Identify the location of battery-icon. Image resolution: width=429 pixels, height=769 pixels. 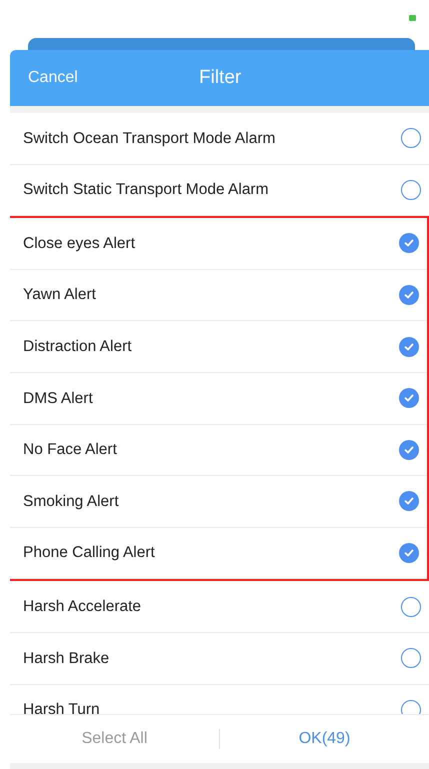
(412, 18).